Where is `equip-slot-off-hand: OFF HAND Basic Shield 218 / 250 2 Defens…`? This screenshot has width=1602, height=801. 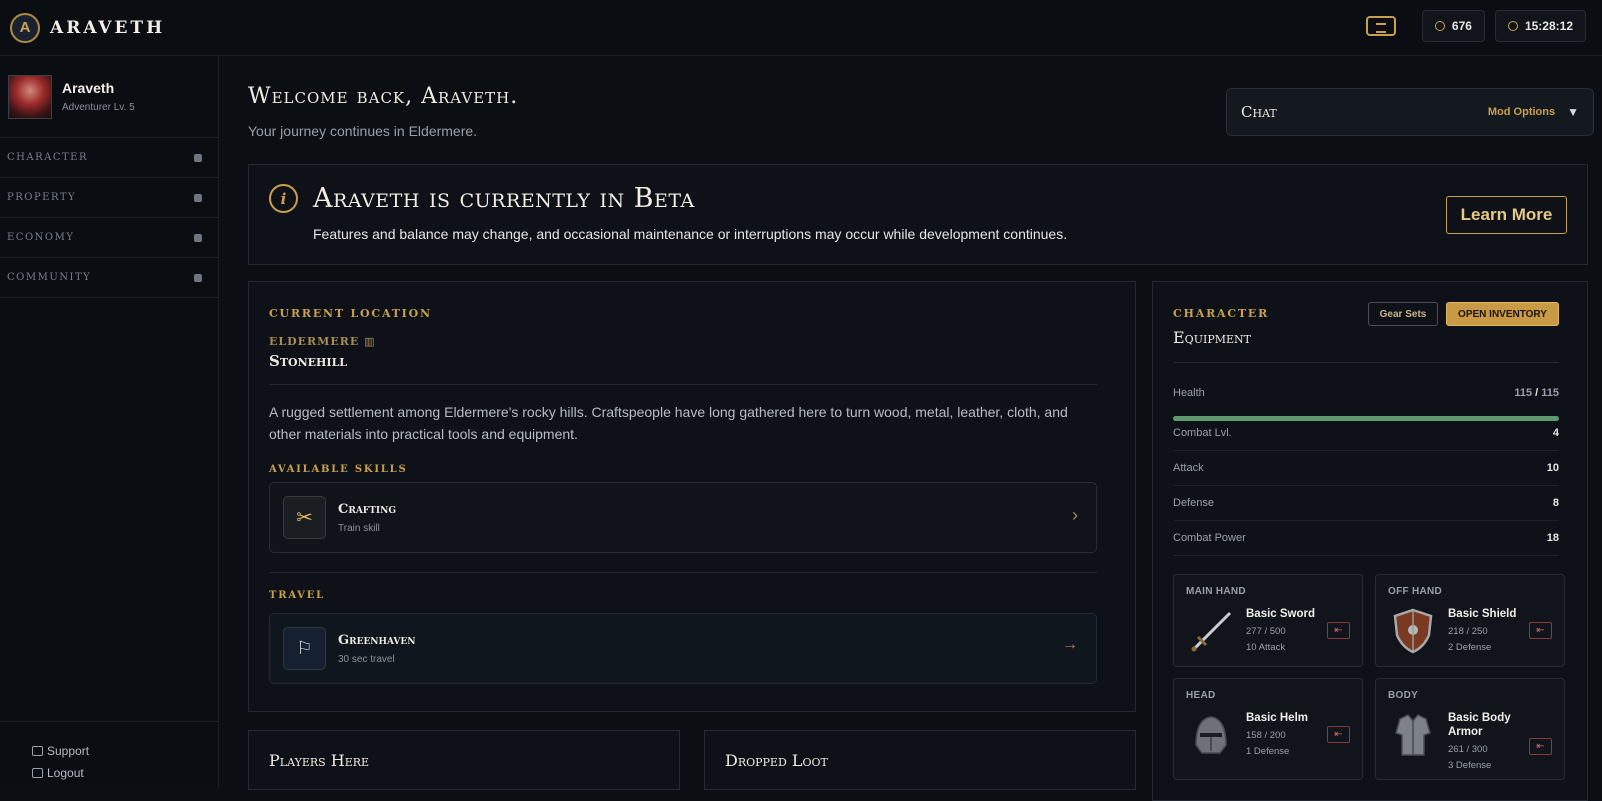
equip-slot-off-hand: OFF HAND Basic Shield 218 / 250 2 Defens… is located at coordinates (1470, 620).